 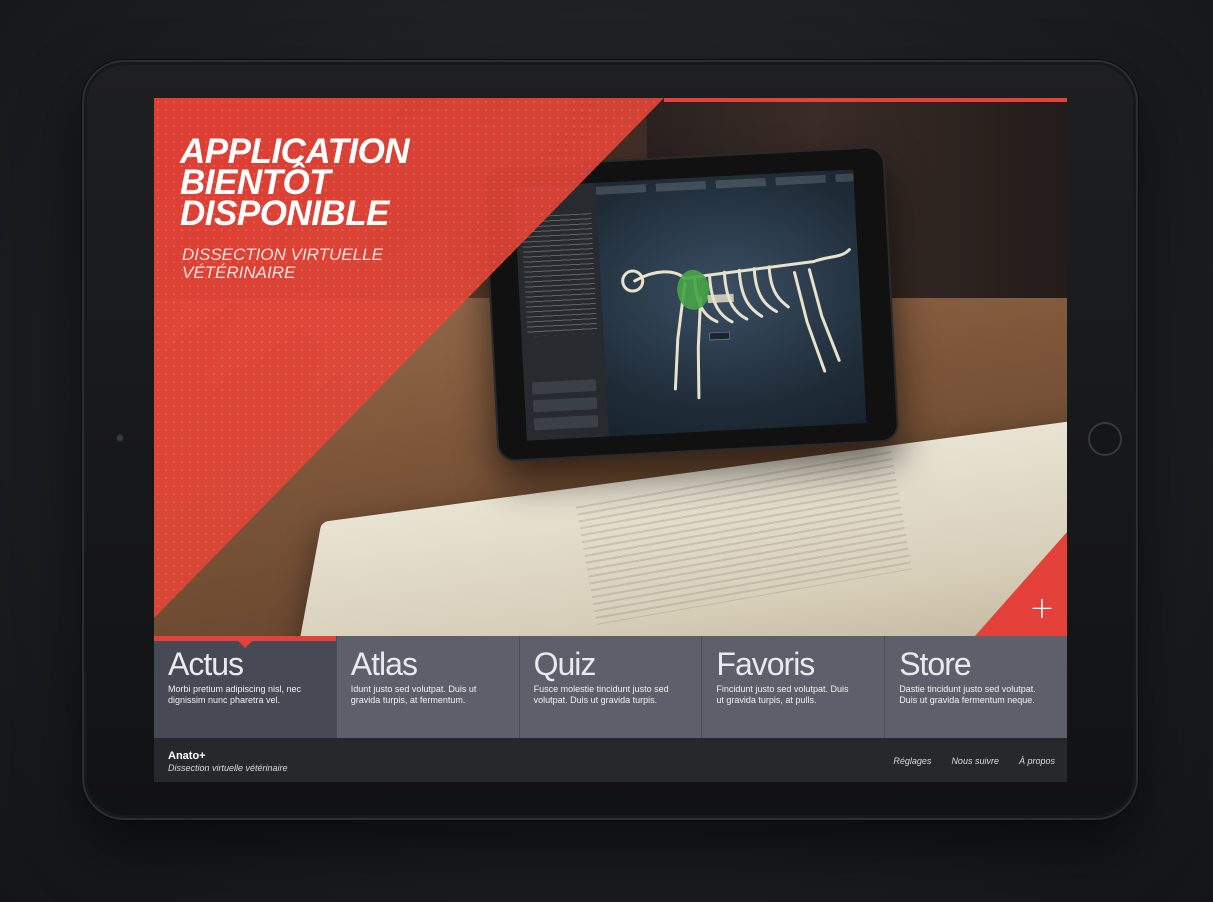 I want to click on dog-skeleton-illustration, so click(x=736, y=324).